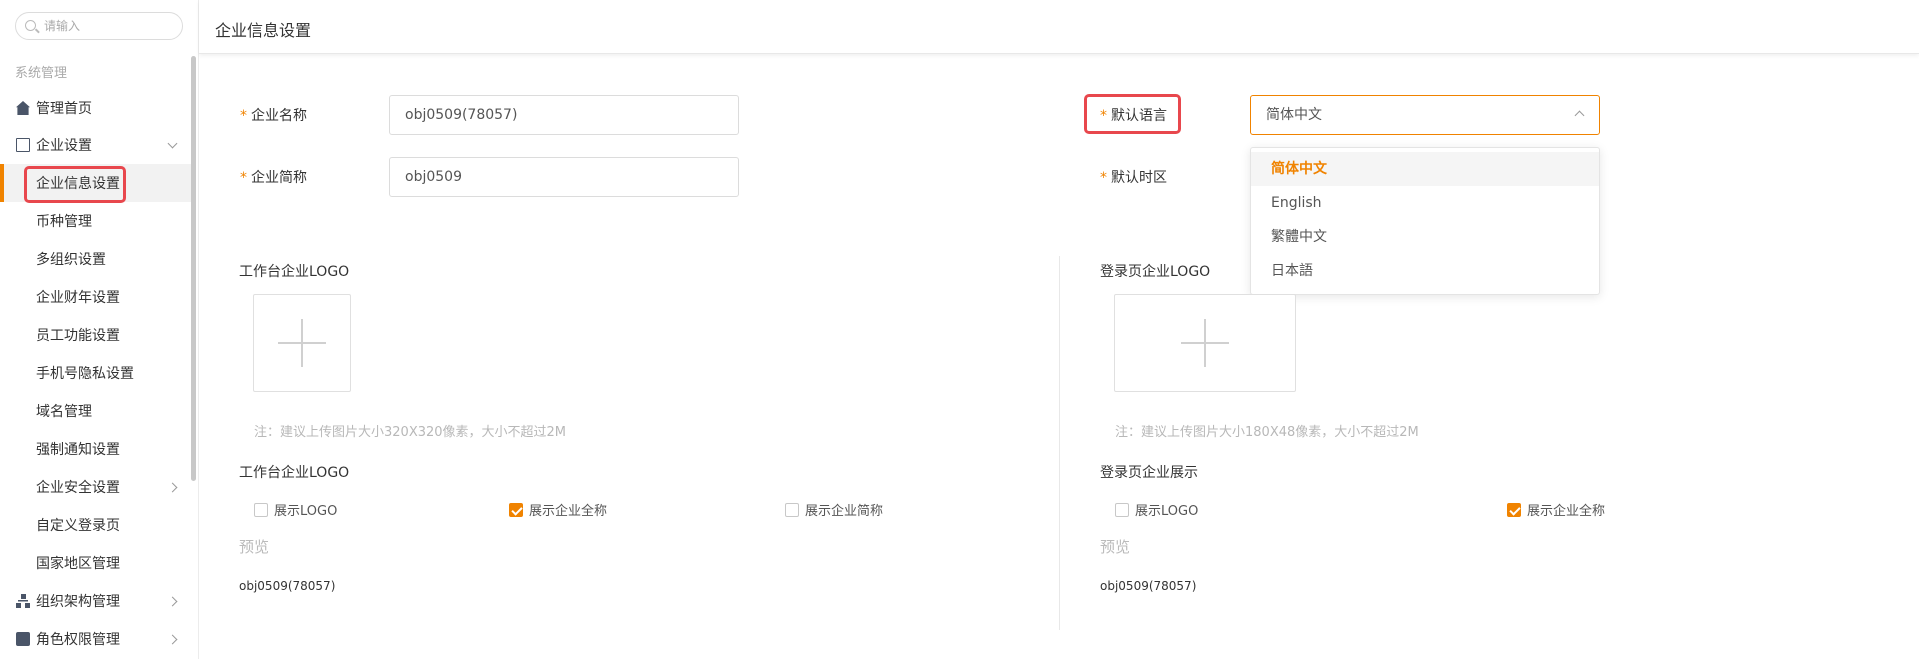 This screenshot has width=1919, height=659. I want to click on sidebar-item-label: 管理首页, so click(64, 109).